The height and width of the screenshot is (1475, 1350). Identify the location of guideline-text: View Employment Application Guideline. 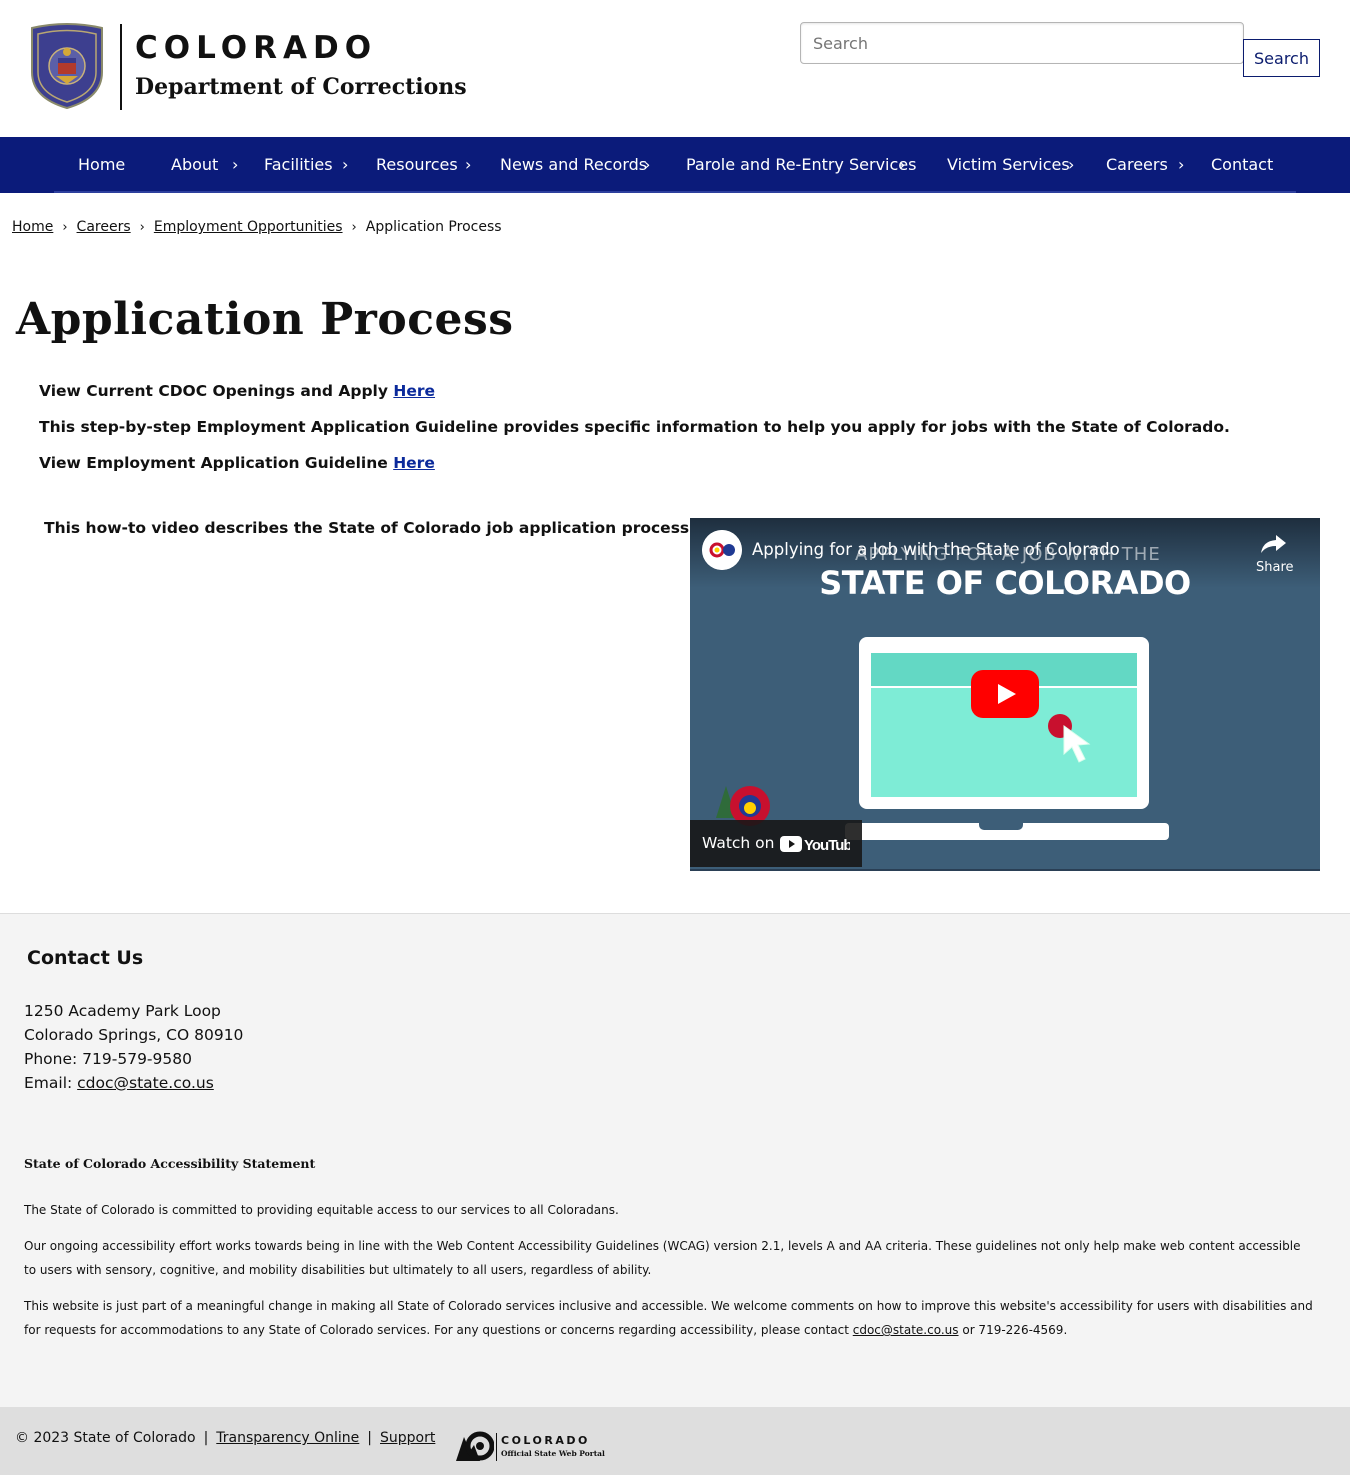
(216, 463).